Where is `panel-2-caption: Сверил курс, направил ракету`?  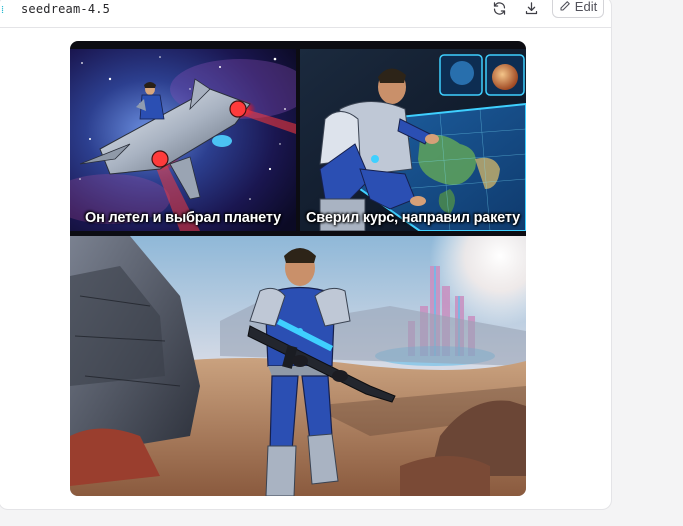
panel-2-caption: Сверил курс, направил ракету is located at coordinates (413, 218).